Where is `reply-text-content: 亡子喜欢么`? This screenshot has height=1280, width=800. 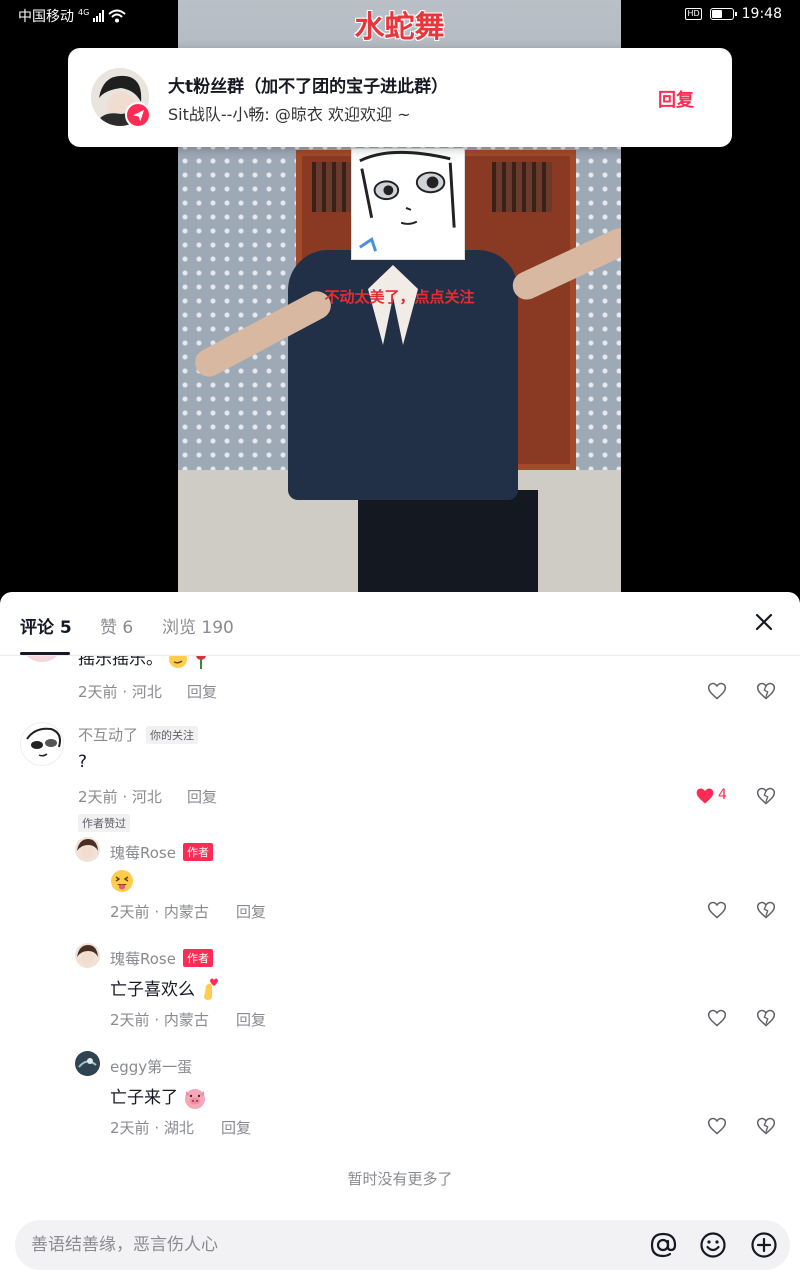 reply-text-content: 亡子喜欢么 is located at coordinates (152, 990).